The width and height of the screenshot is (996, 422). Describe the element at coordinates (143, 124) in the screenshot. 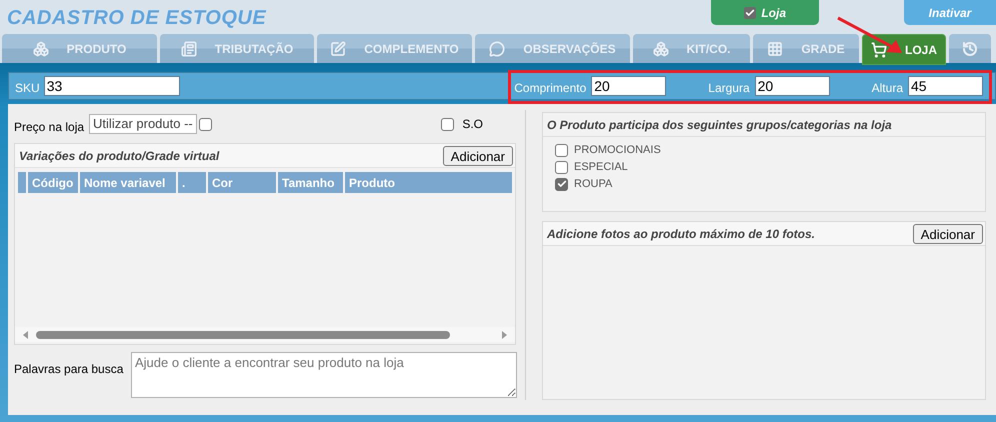

I see `price-select: Utilizar produto --` at that location.